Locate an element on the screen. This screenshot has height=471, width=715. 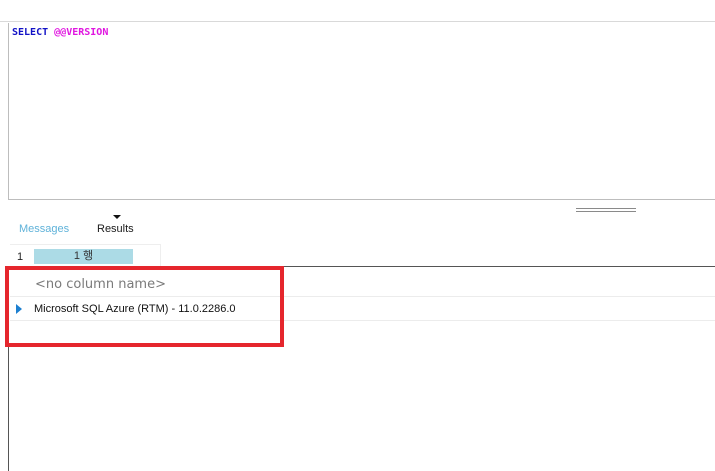
caret-down-icon is located at coordinates (117, 217).